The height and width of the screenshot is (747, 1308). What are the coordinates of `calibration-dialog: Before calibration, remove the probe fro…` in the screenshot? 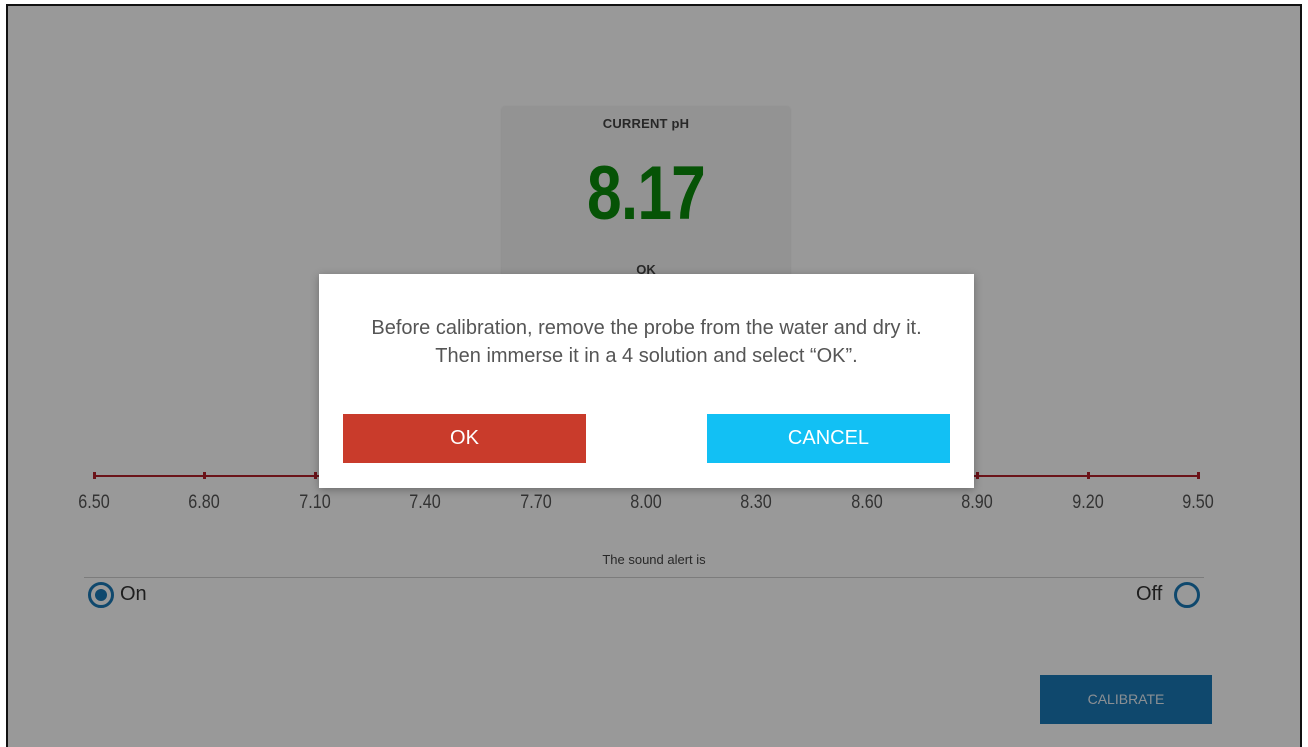 It's located at (646, 381).